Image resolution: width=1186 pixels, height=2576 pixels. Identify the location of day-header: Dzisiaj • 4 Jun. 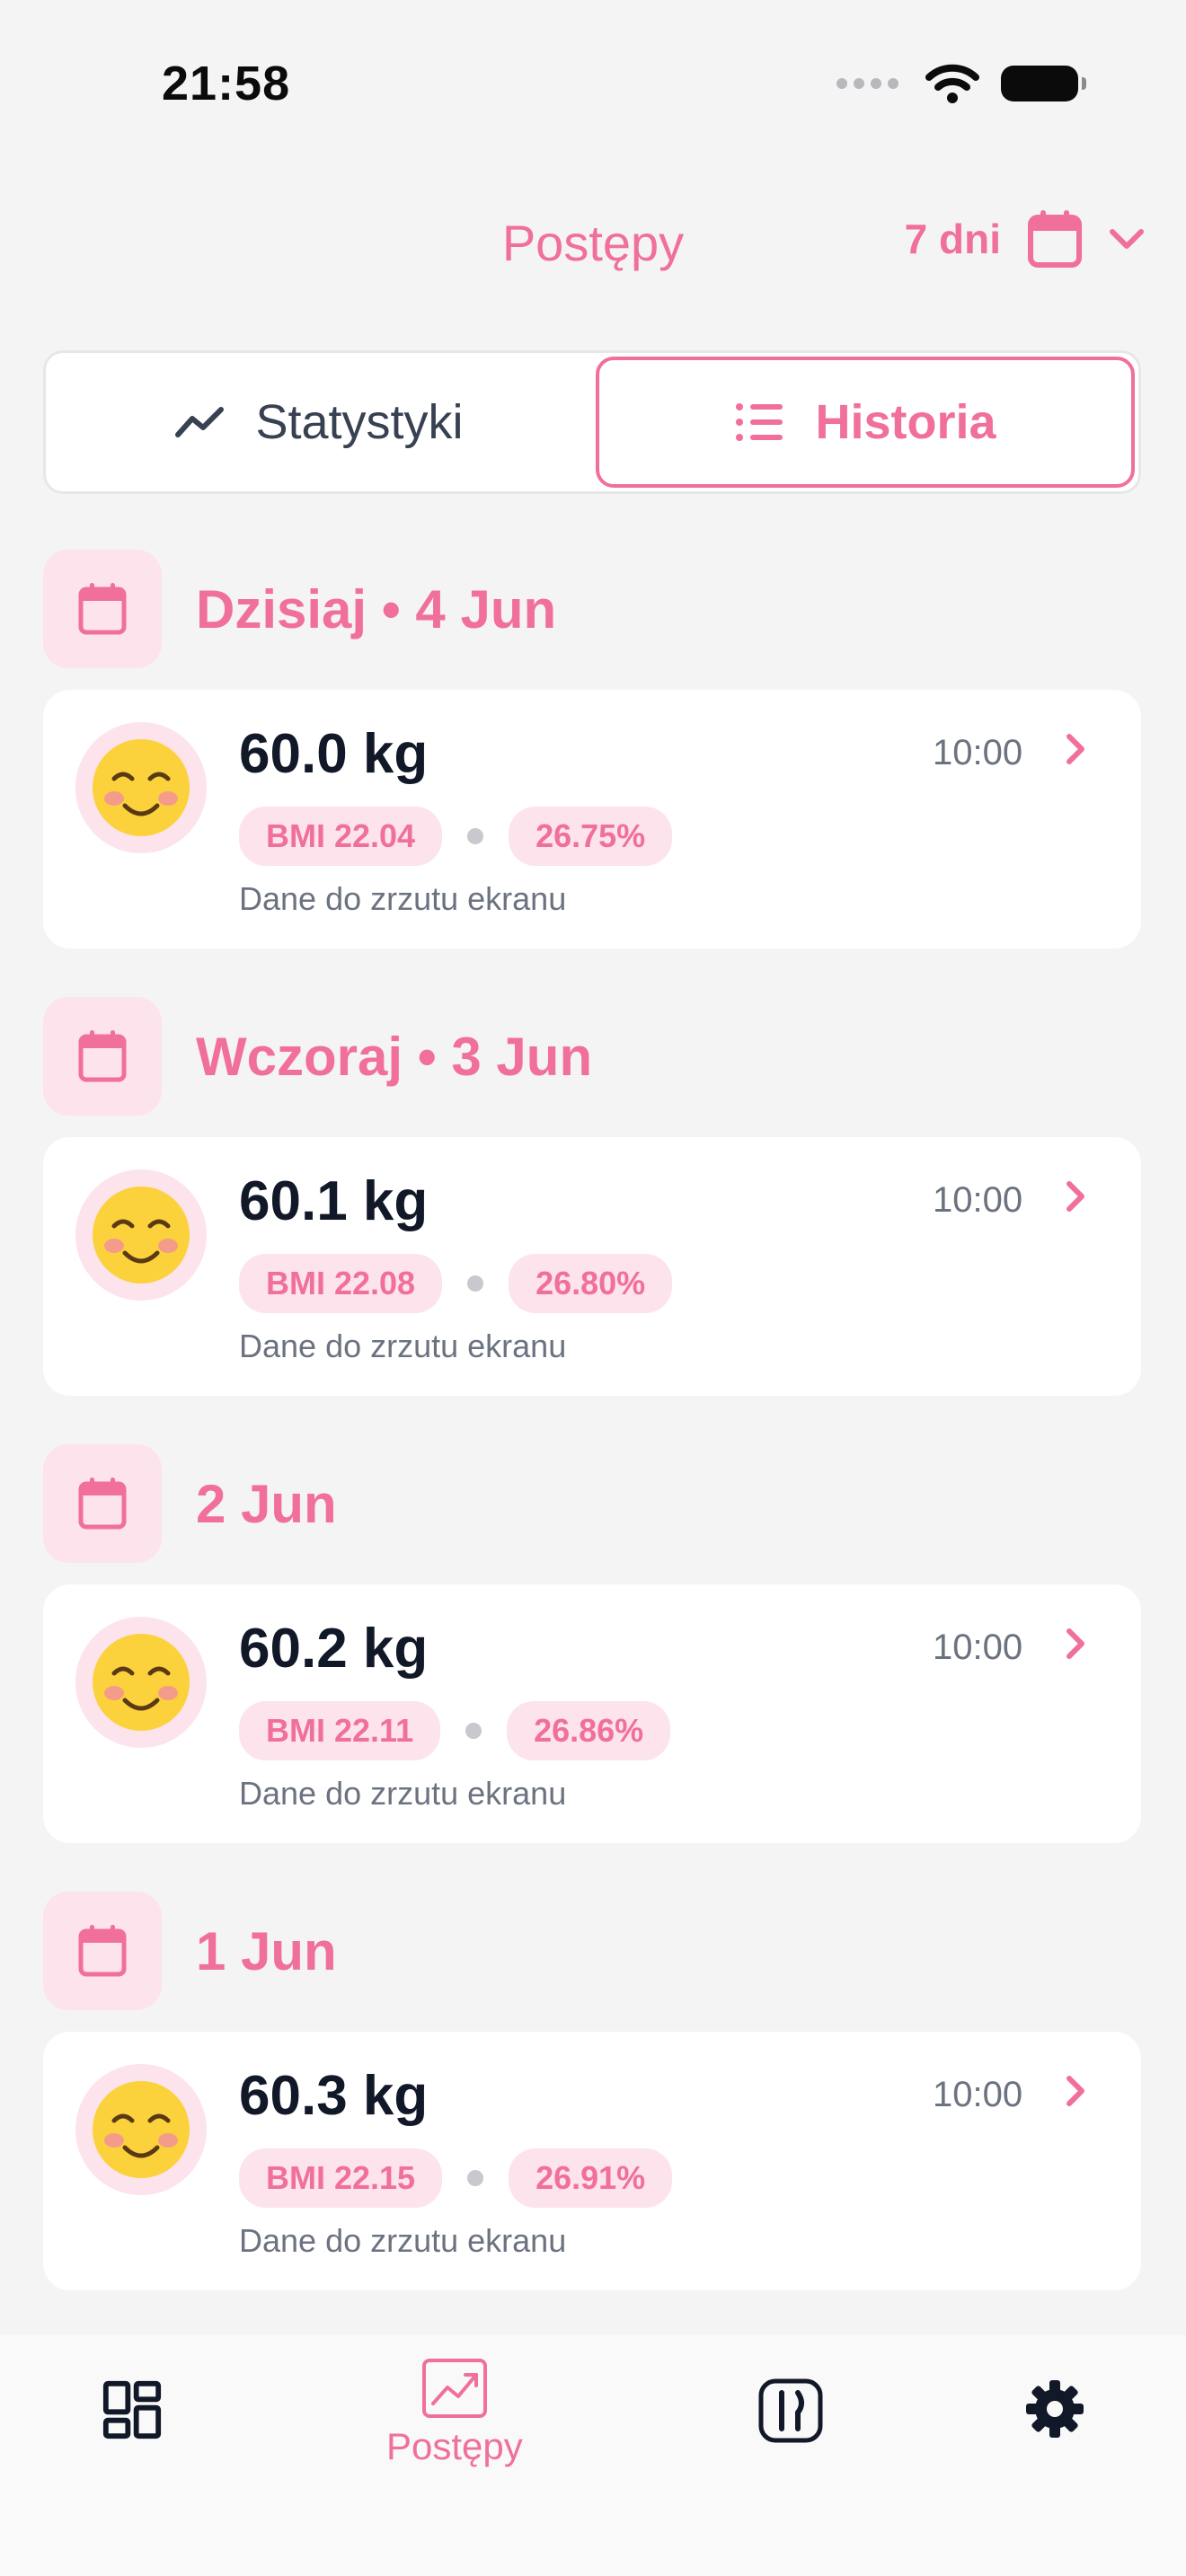
(299, 609).